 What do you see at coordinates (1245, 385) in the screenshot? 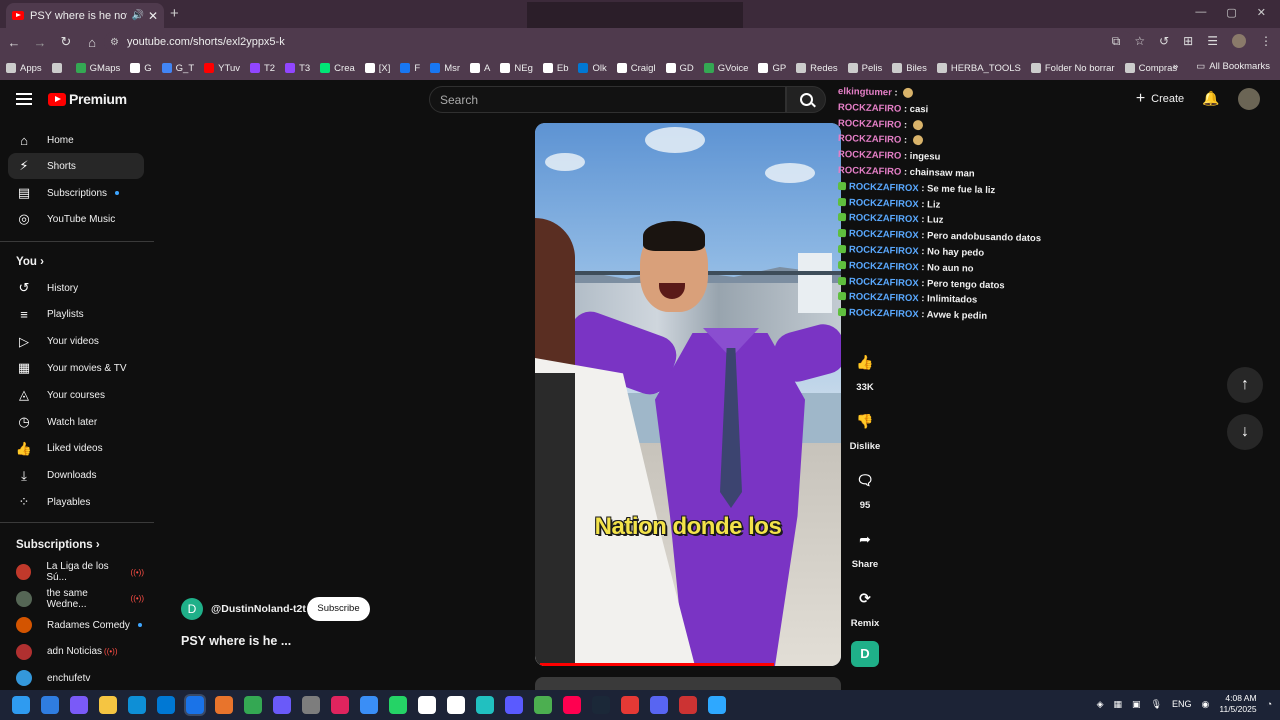
I see `previous-short-arrow-icon: ↑` at bounding box center [1245, 385].